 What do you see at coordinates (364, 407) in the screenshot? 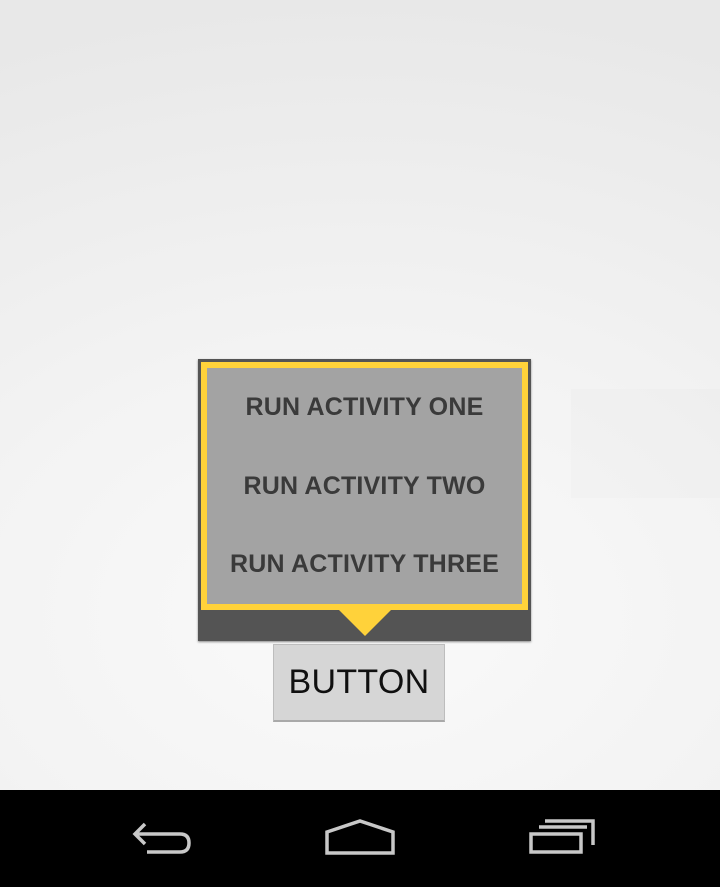
I see `menu-item-run-activity-one: RUN ACTIVITY ONE` at bounding box center [364, 407].